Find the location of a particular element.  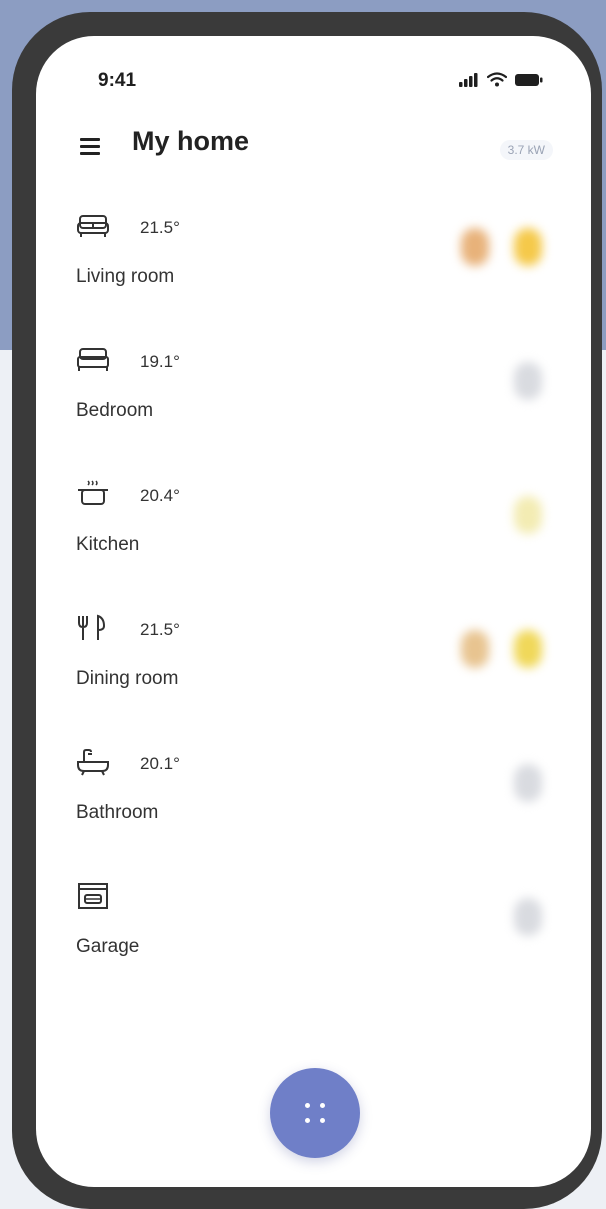

room-dining-room: 21.5° Dining room is located at coordinates (313, 668).